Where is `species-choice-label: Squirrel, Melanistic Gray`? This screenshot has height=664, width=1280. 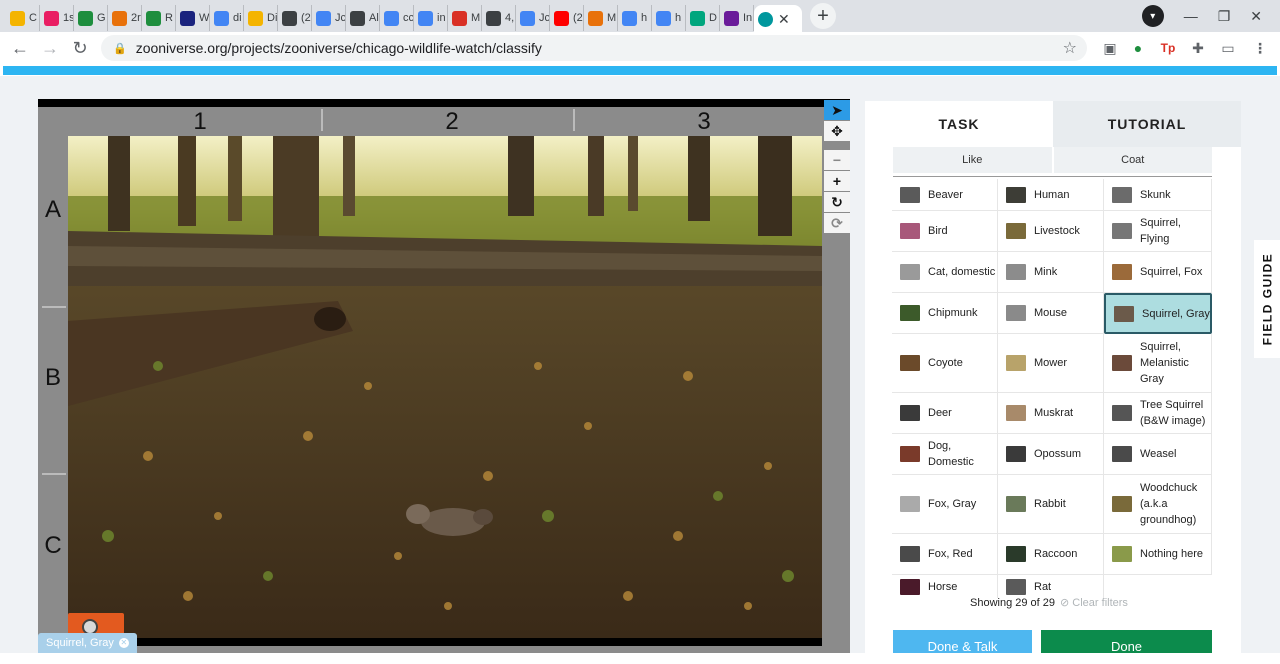
species-choice-label: Squirrel, Melanistic Gray is located at coordinates (1164, 363).